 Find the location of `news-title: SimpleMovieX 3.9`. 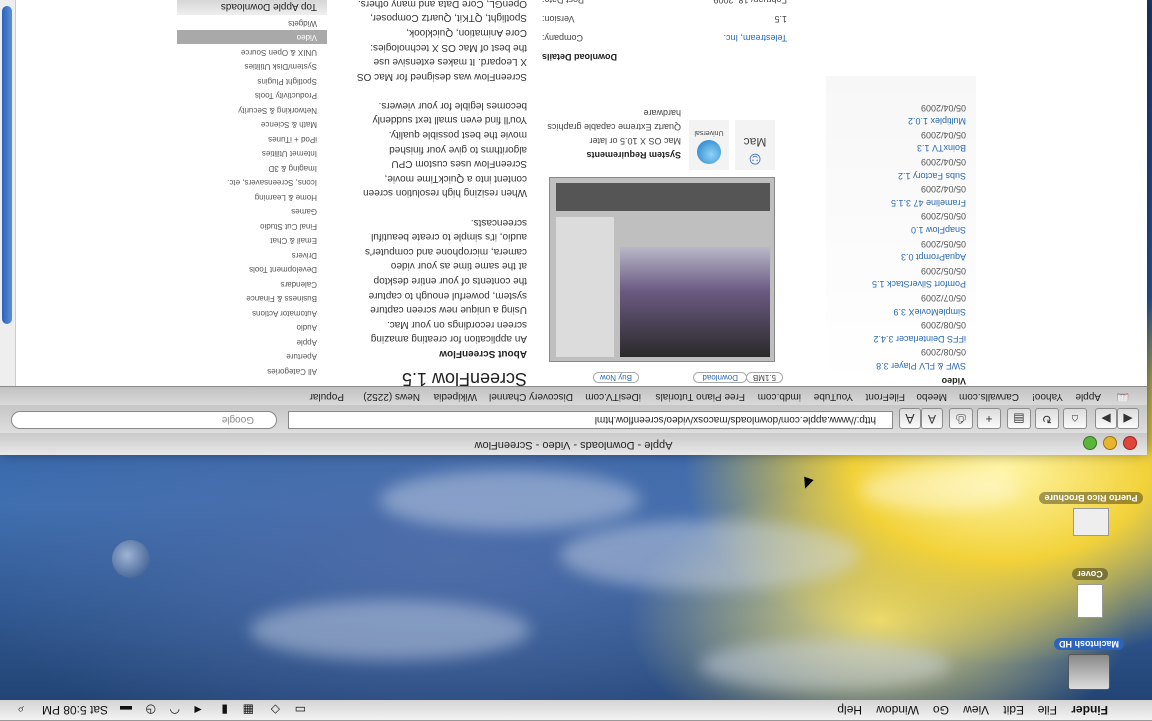

news-title: SimpleMovieX 3.9 is located at coordinates (896, 311).